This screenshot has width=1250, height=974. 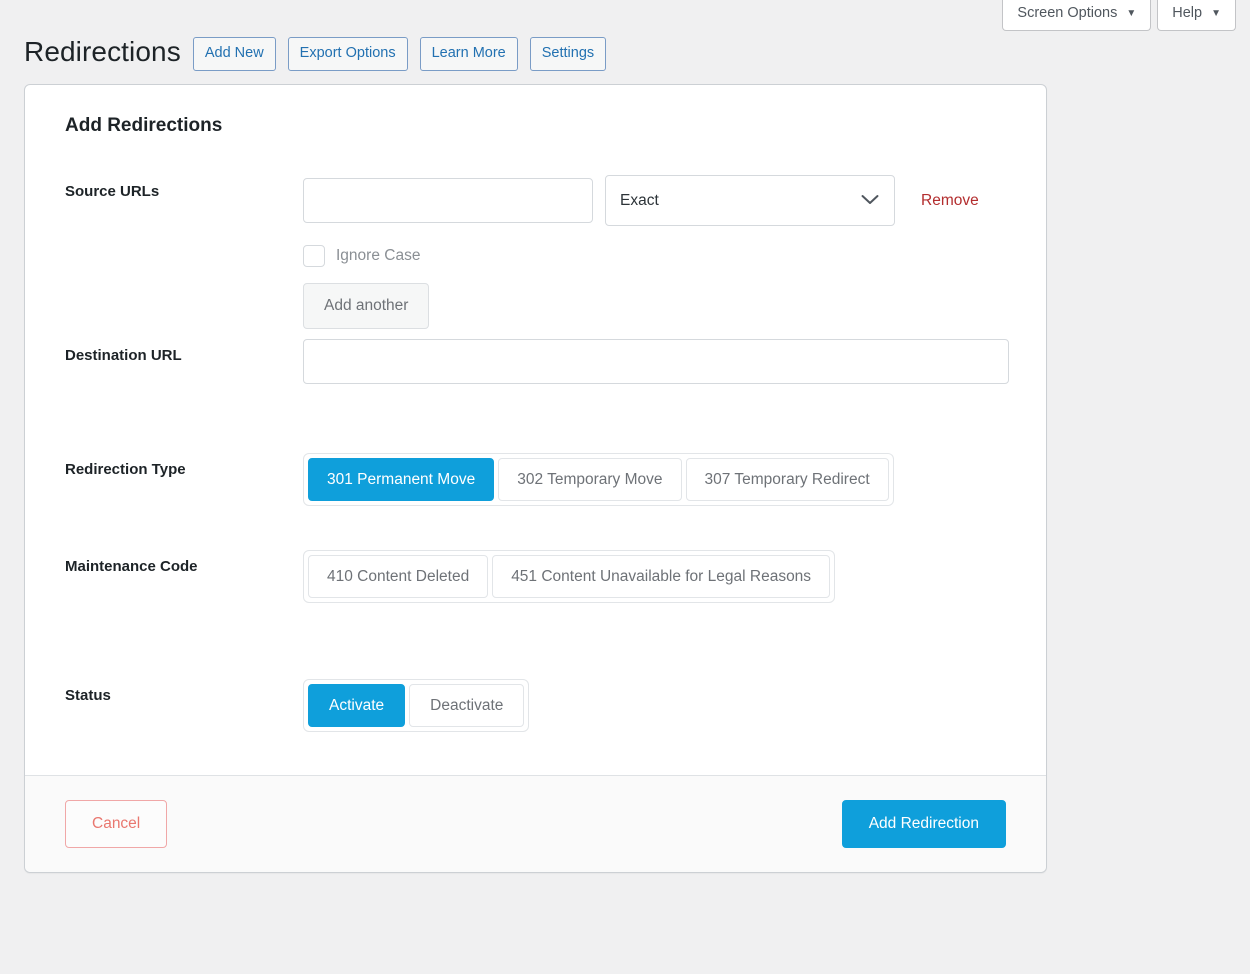 I want to click on status-group: Activate Deactivate, so click(x=416, y=706).